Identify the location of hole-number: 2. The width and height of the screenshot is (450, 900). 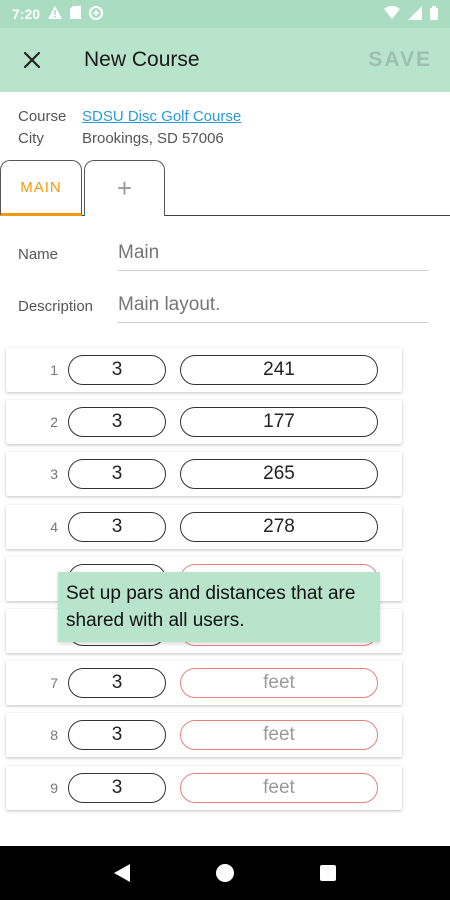
(54, 422).